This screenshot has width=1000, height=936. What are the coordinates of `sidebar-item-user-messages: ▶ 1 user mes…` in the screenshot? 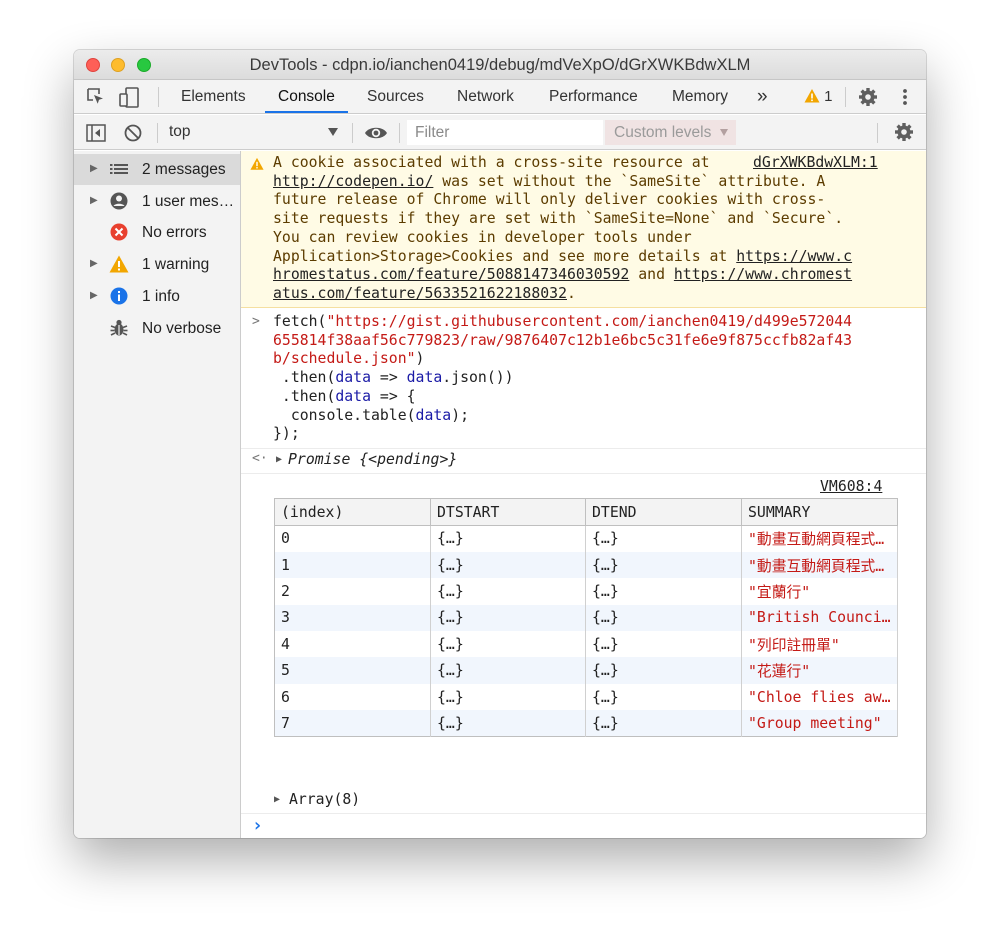 It's located at (157, 201).